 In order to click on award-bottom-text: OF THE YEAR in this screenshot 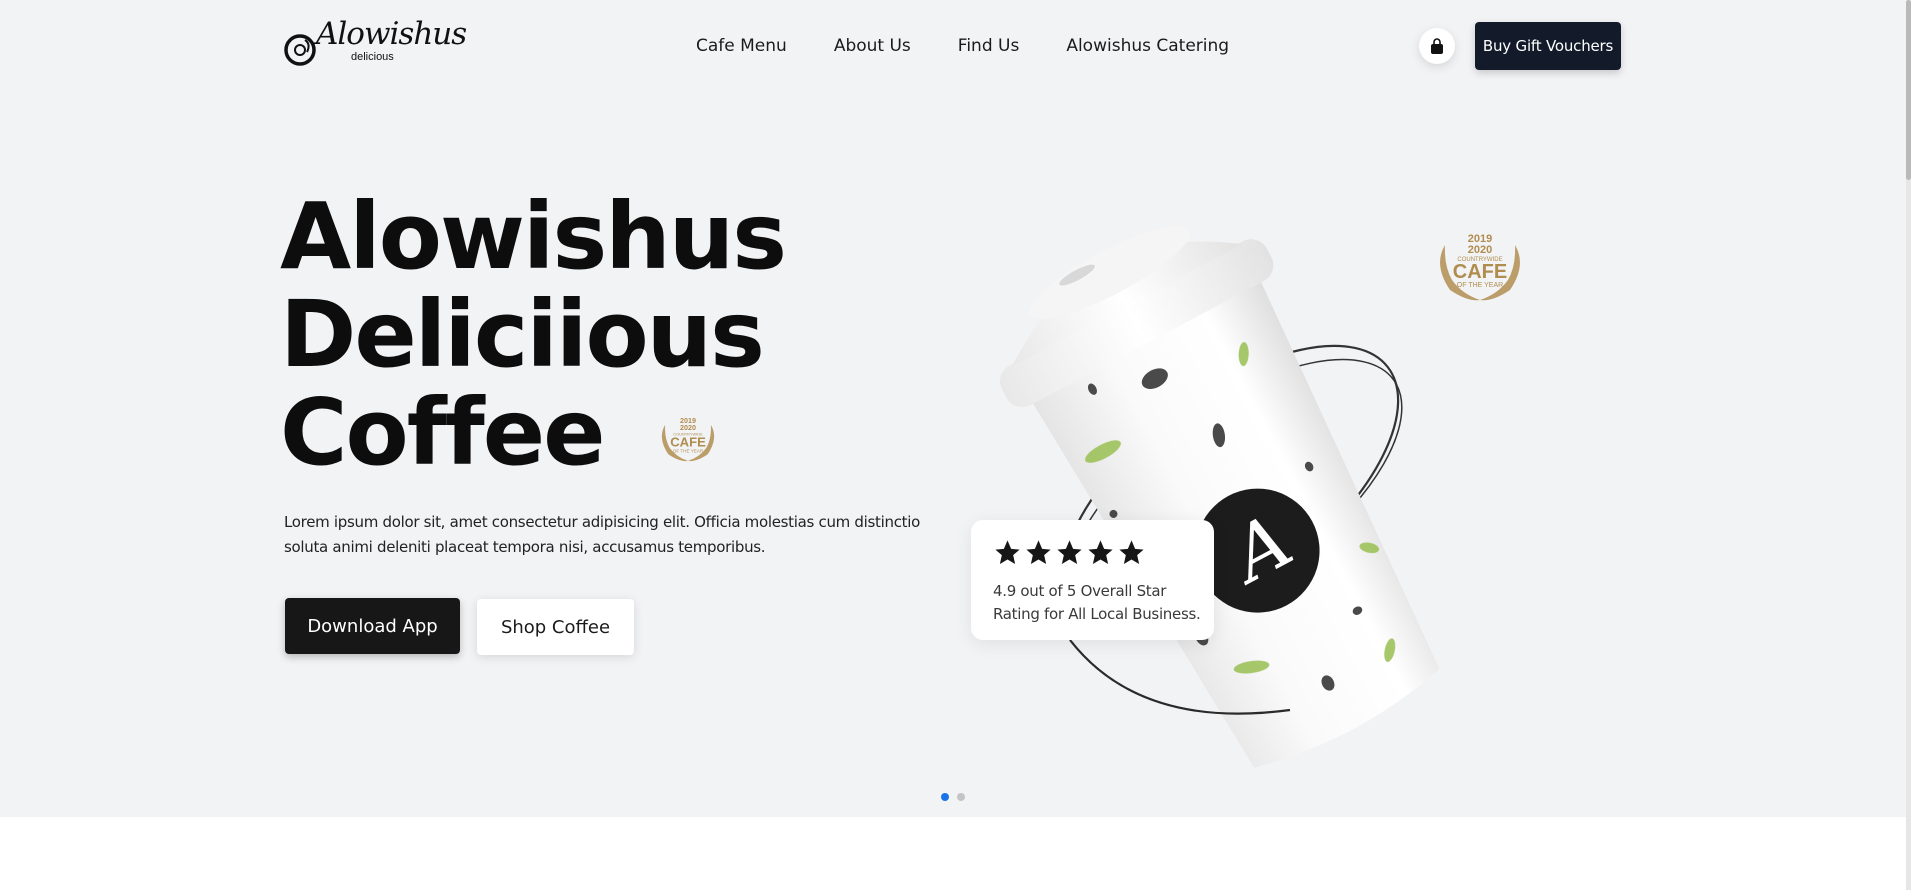, I will do `click(688, 450)`.